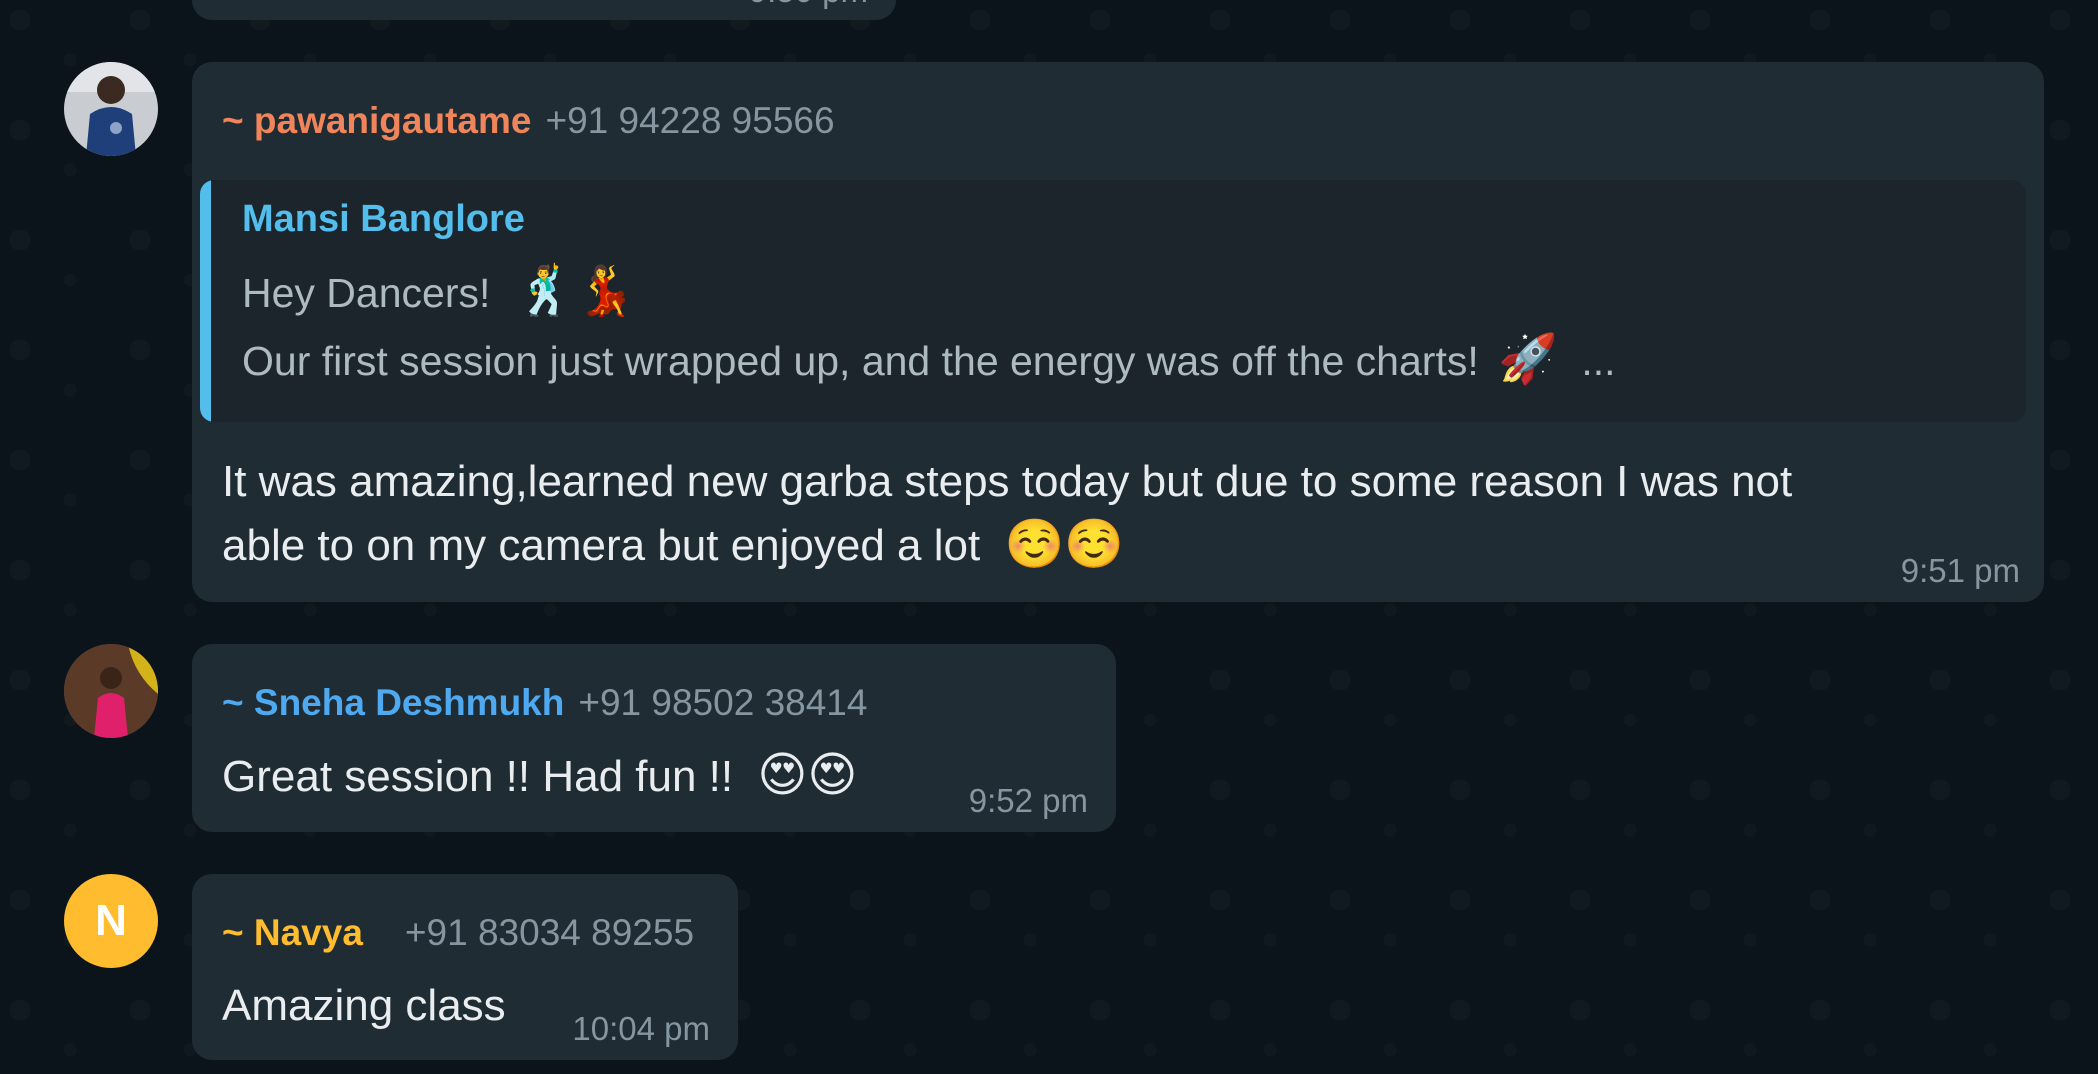 The width and height of the screenshot is (2098, 1074). I want to click on sender-row: ~ Navya +91 83034 89255, so click(458, 933).